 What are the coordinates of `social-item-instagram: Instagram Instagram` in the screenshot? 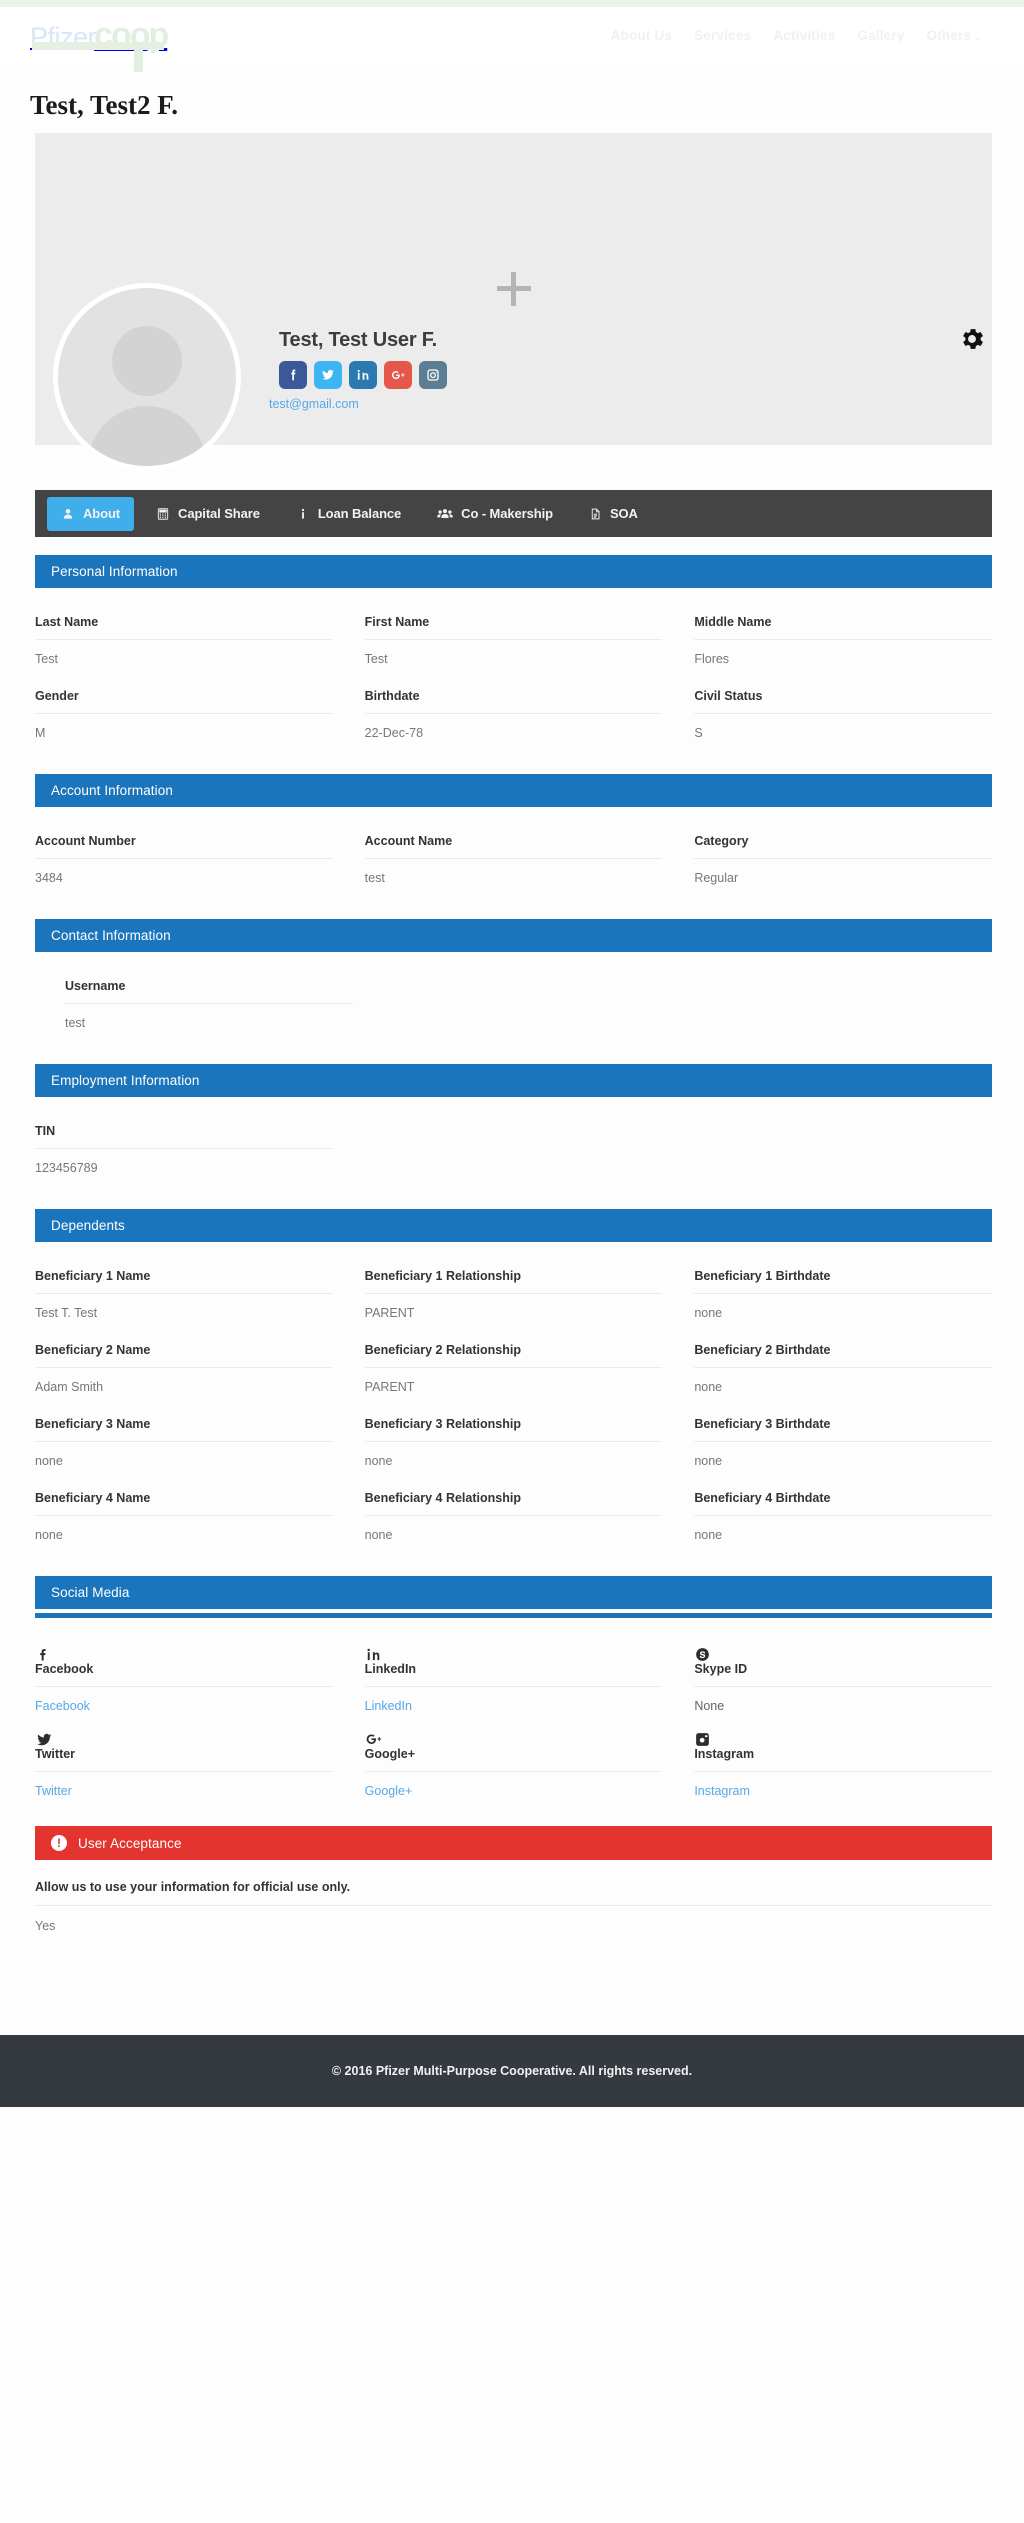 It's located at (843, 1761).